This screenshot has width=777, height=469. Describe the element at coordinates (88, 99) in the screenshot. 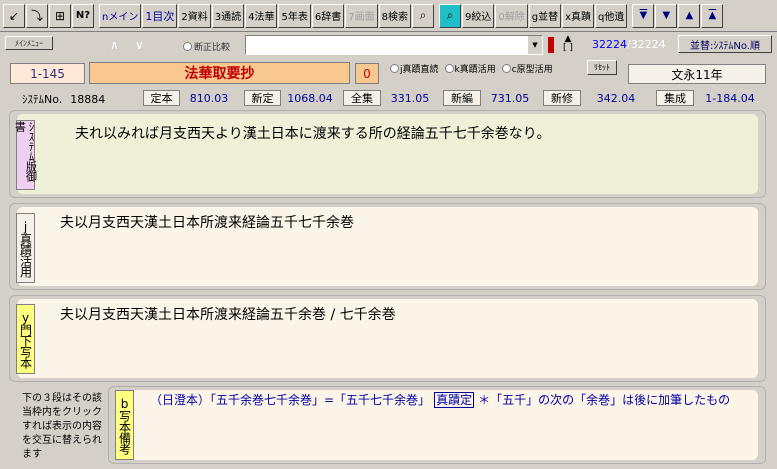

I see `sys-value: 18884` at that location.